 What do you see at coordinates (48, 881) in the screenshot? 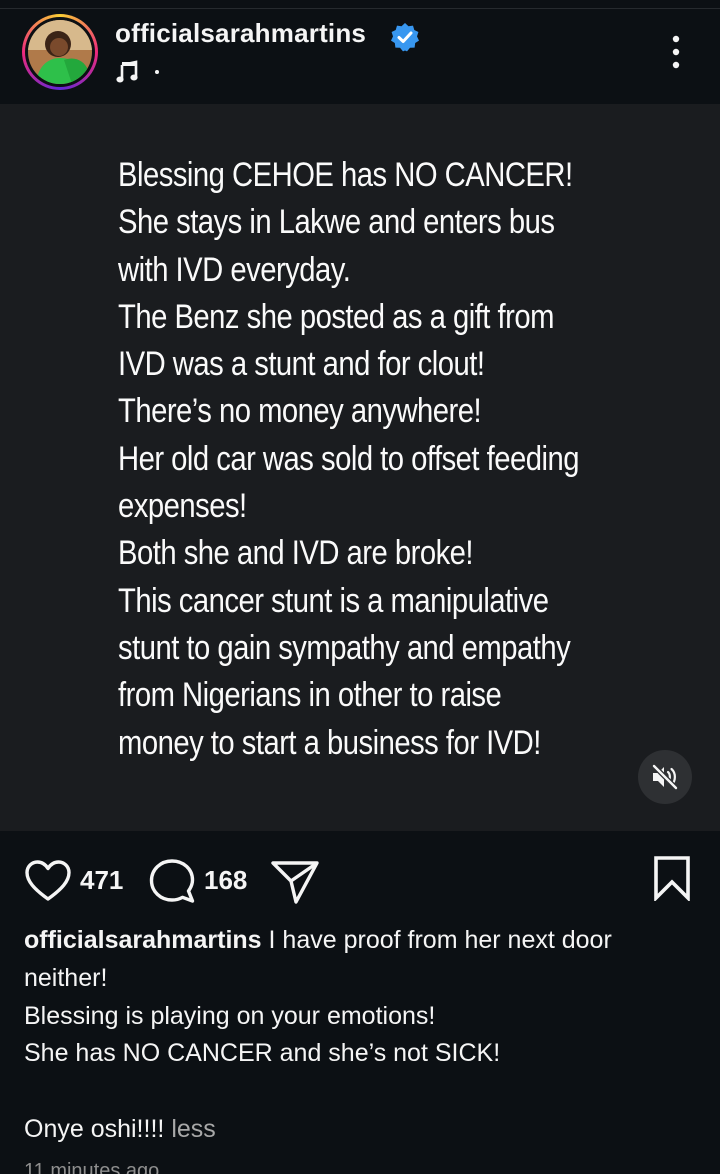
I see `heart-icon` at bounding box center [48, 881].